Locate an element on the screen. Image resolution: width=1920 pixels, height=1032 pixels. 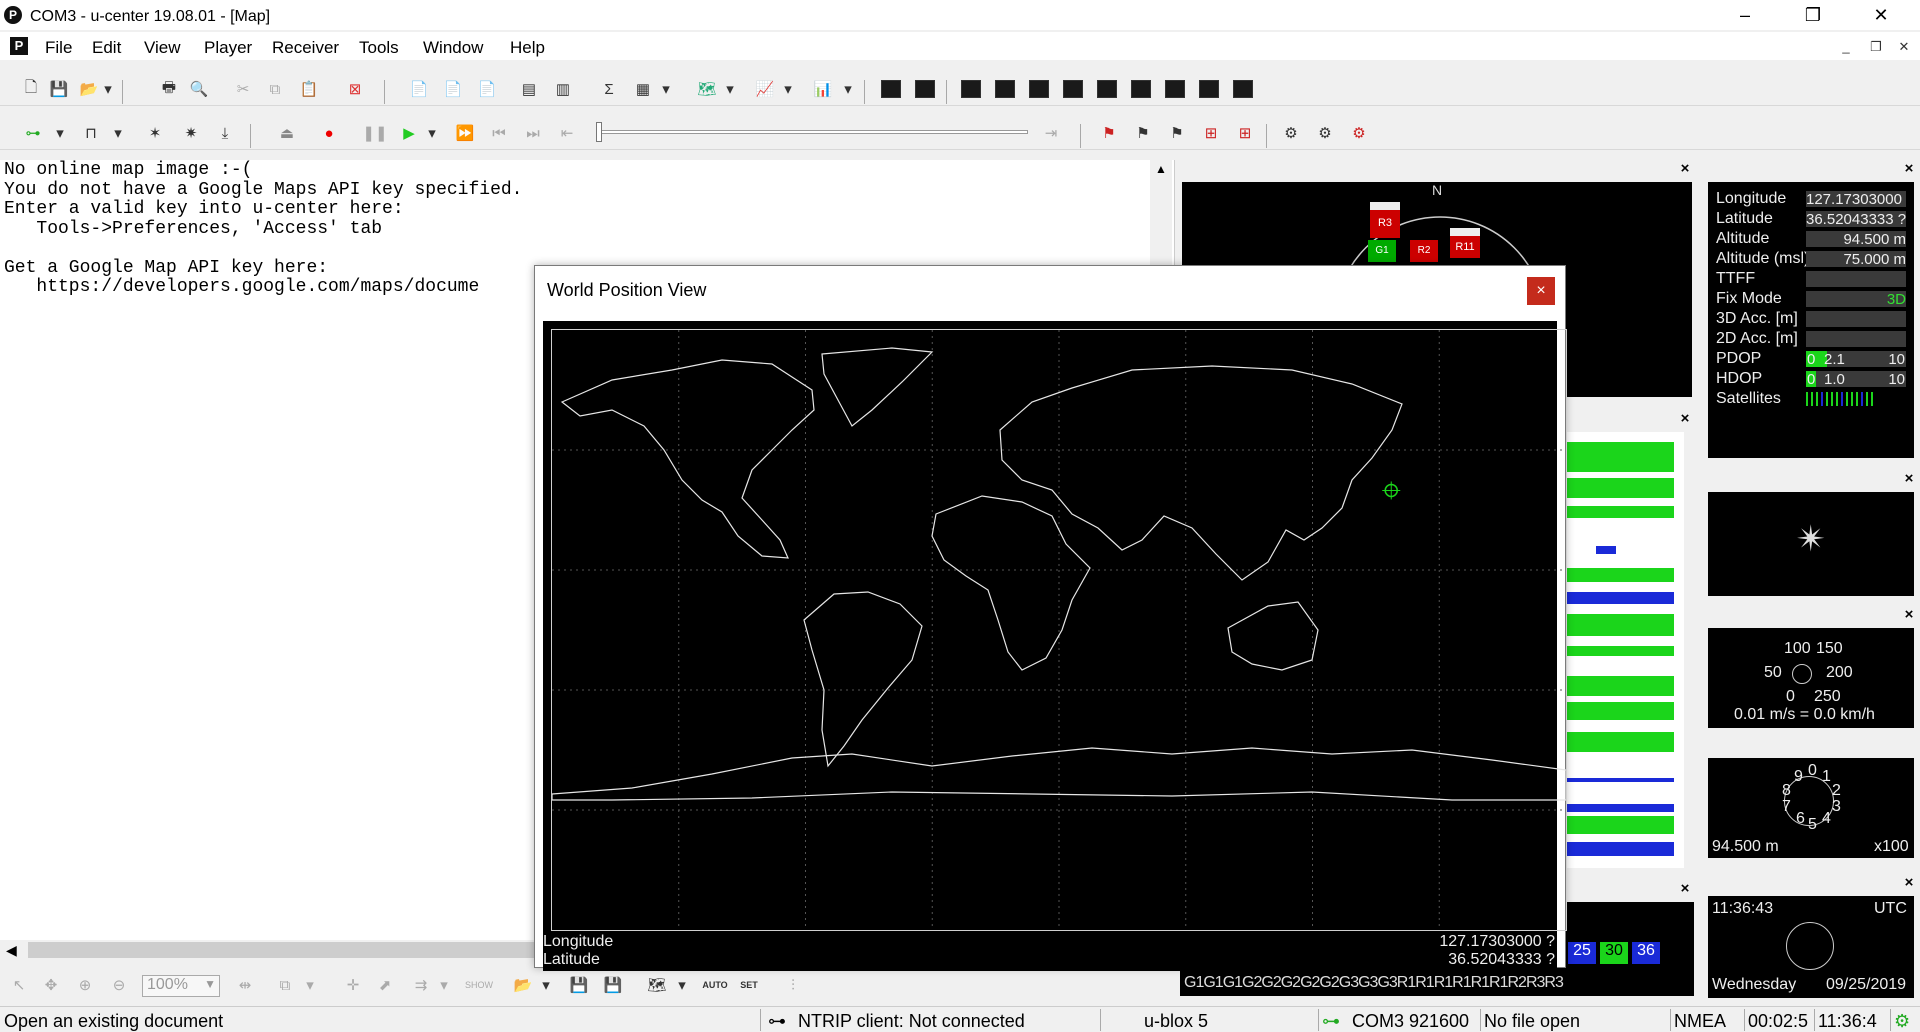
mdi-close-button: ✕ is located at coordinates (1904, 47).